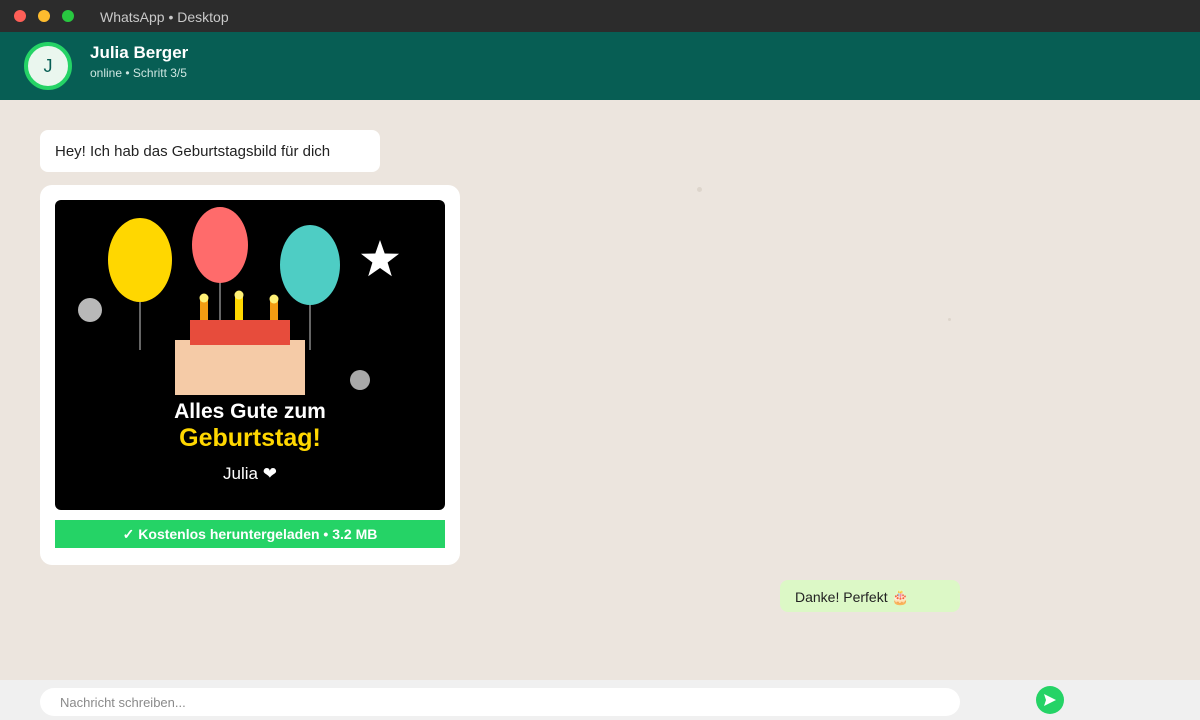  I want to click on avatar: J, so click(48, 66).